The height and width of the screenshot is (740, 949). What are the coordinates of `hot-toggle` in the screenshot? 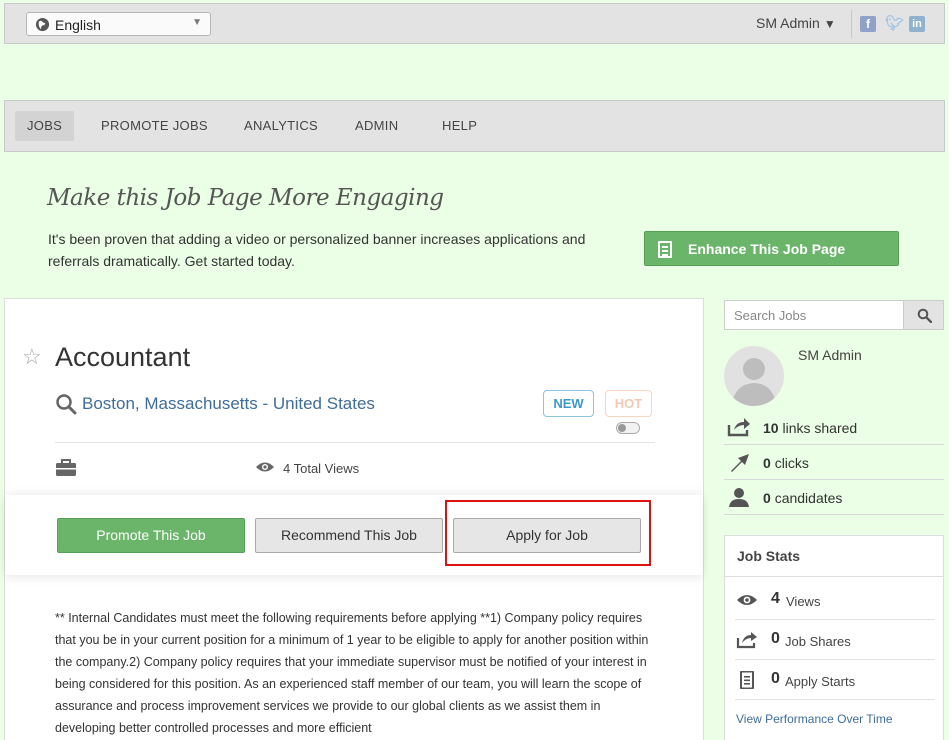 It's located at (628, 428).